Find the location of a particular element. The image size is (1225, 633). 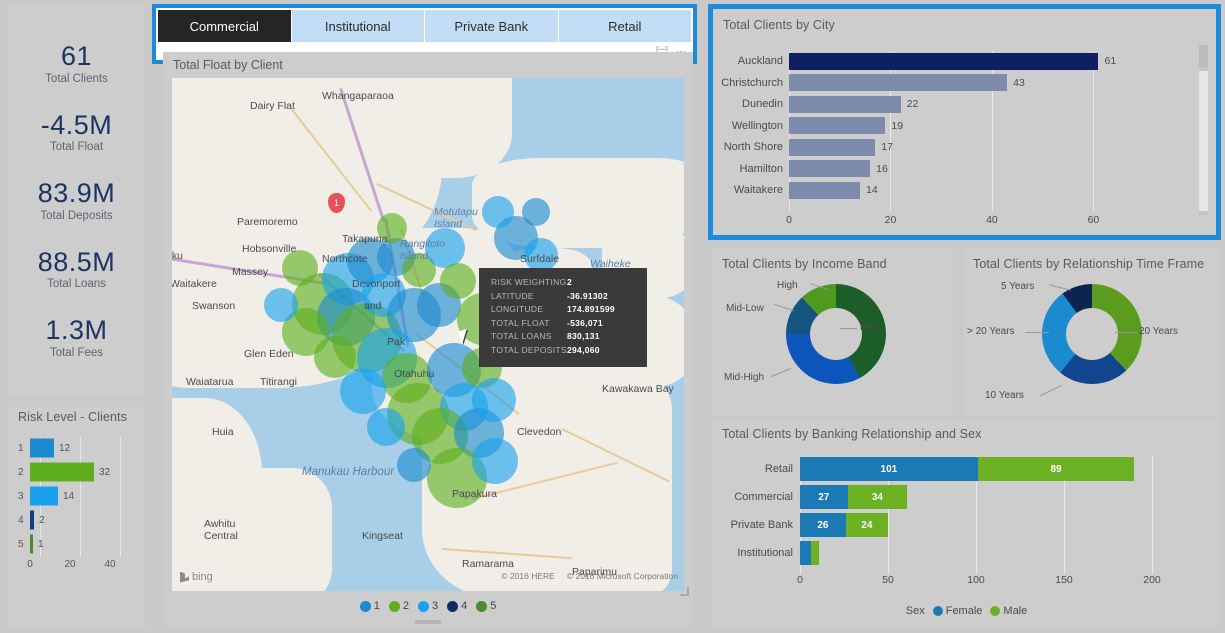

risk-level-category: 2 is located at coordinates (21, 472).